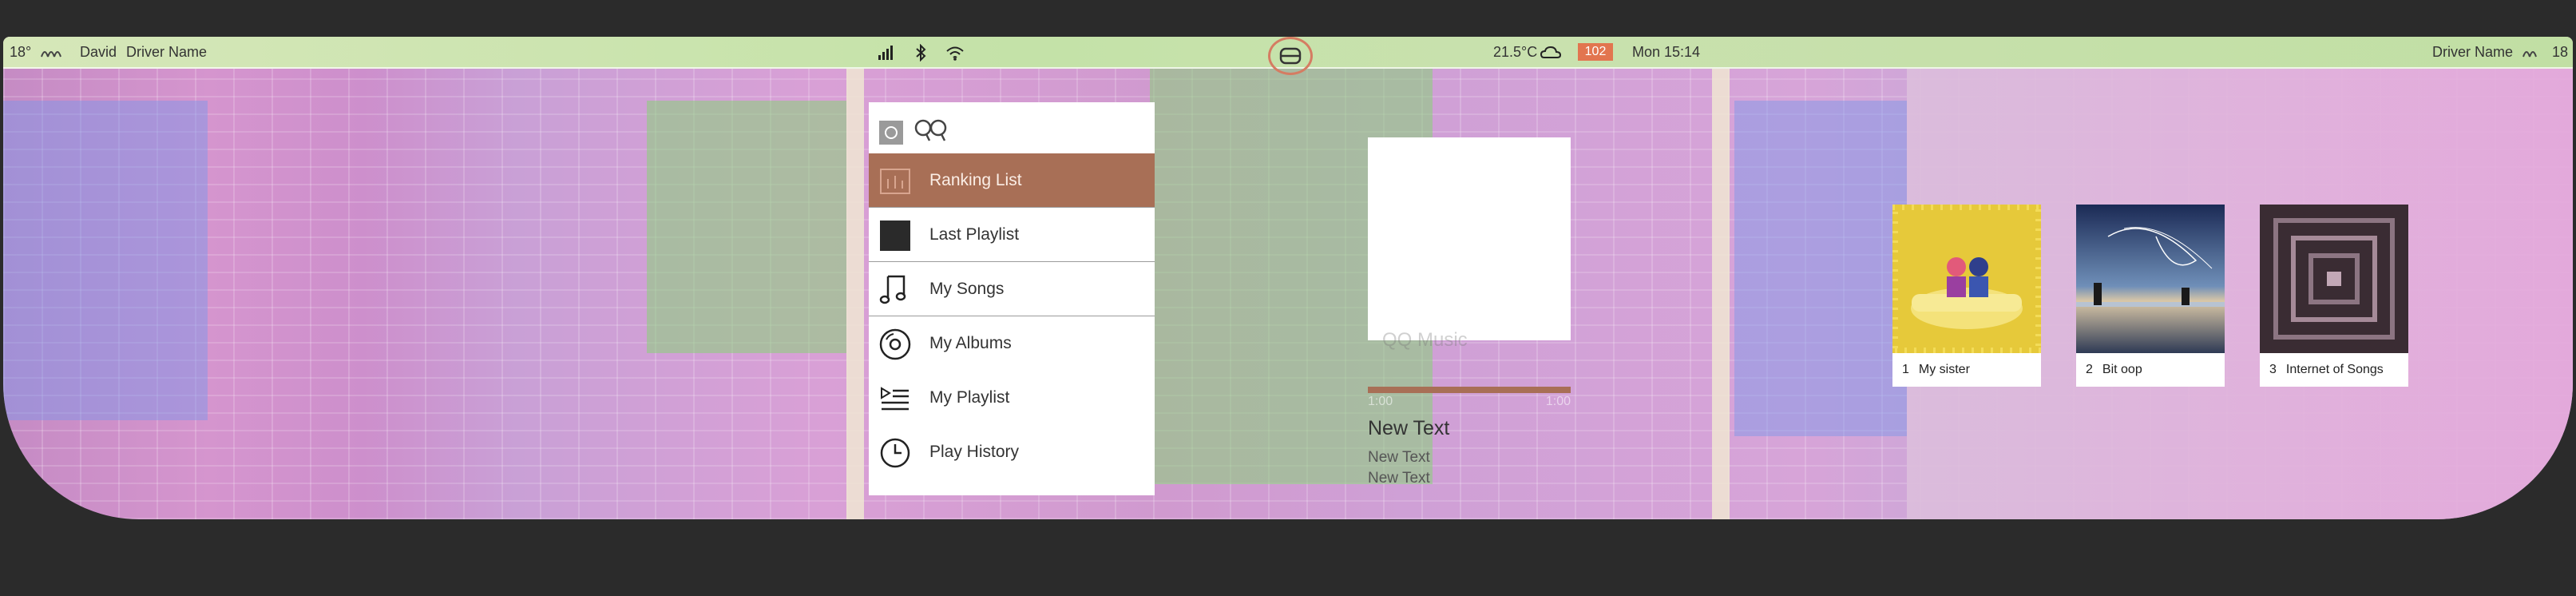  I want to click on track-album: New Text, so click(1399, 478).